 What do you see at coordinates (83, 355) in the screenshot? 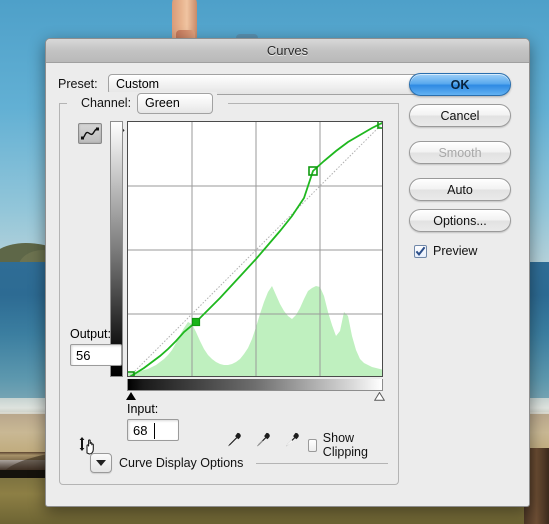
I see `output-value: 56` at bounding box center [83, 355].